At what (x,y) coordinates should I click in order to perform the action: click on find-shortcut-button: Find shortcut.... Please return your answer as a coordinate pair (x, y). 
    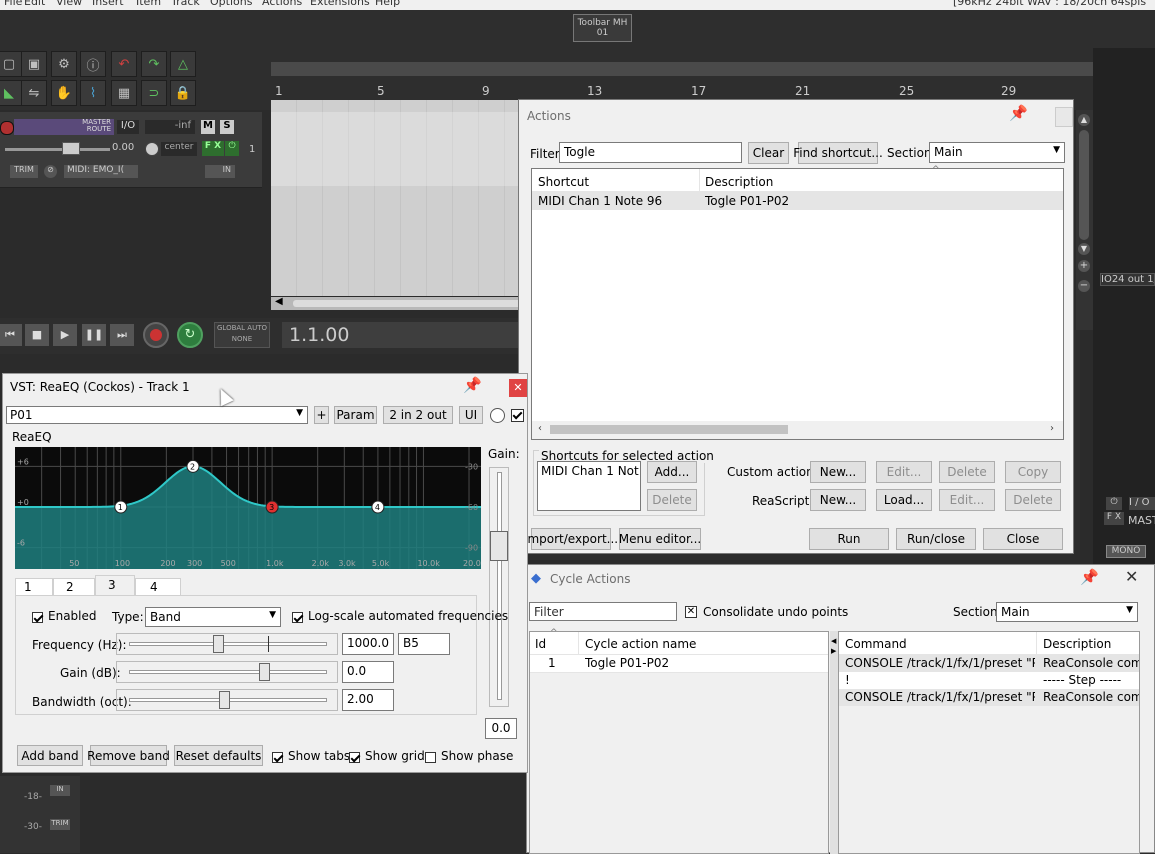
    Looking at the image, I should click on (838, 153).